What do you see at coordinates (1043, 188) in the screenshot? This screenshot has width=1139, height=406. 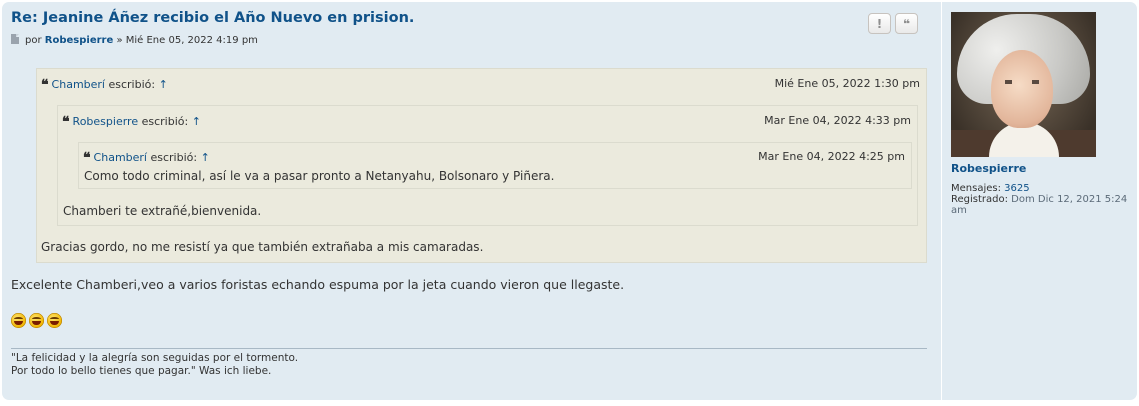 I see `profile-posts: Mensajes: 3625` at bounding box center [1043, 188].